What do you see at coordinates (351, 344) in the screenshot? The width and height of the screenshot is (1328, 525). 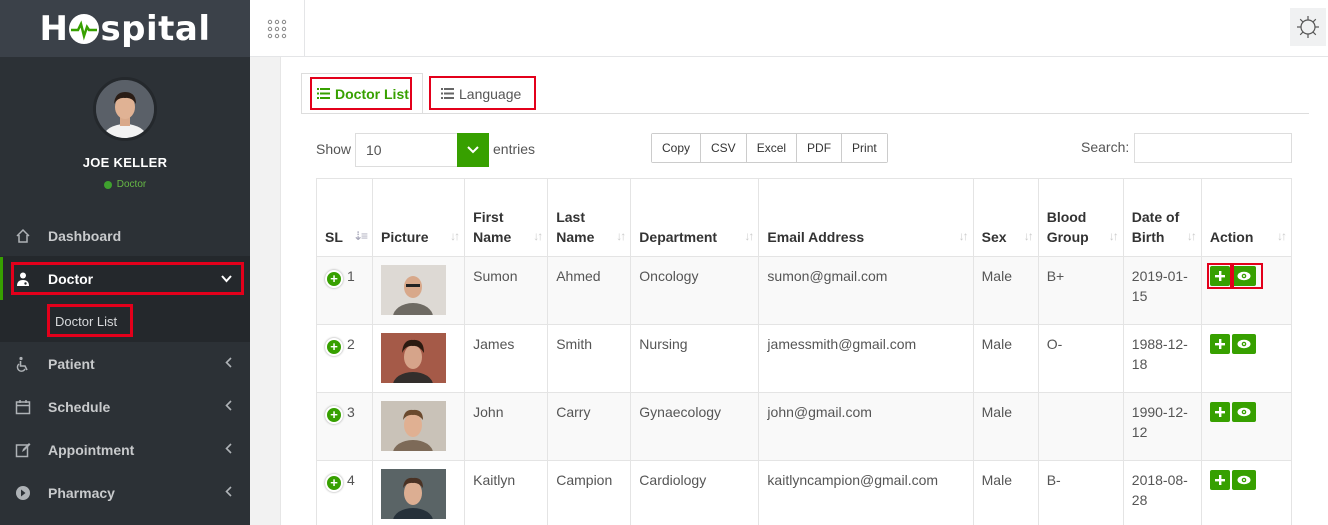 I see `cell-text: 2` at bounding box center [351, 344].